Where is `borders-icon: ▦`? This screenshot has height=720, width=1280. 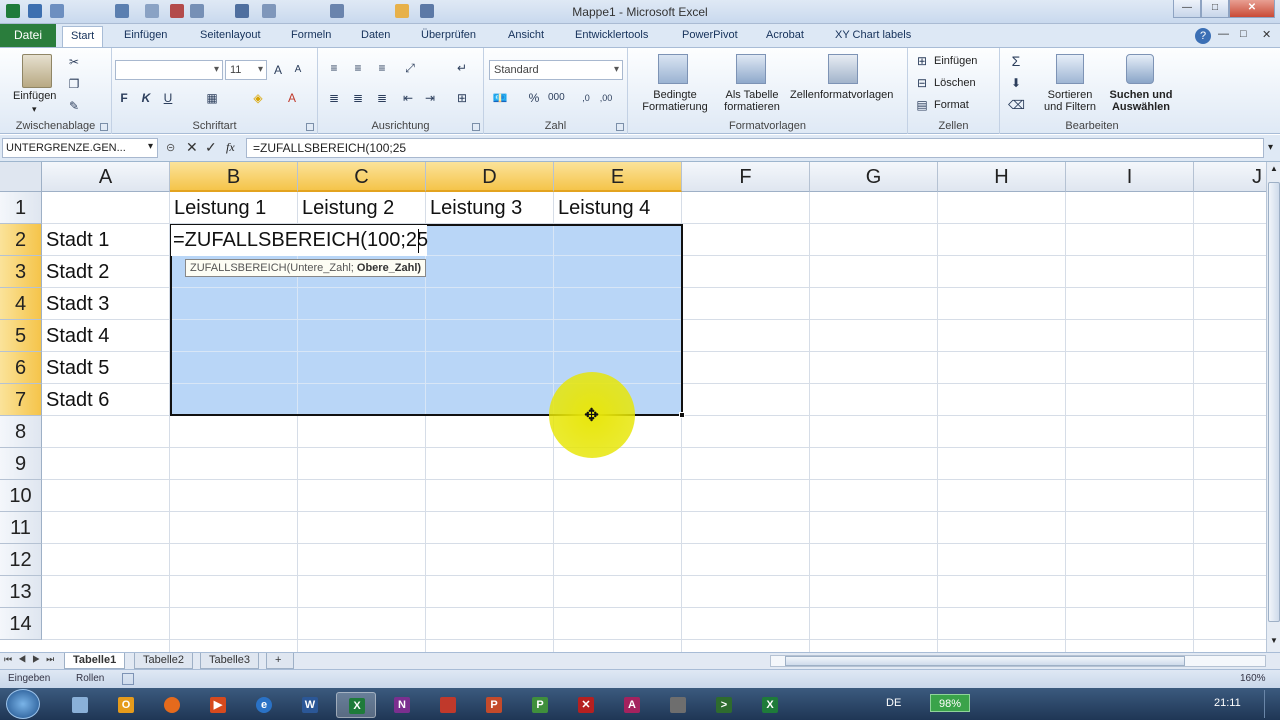 borders-icon: ▦ is located at coordinates (212, 98).